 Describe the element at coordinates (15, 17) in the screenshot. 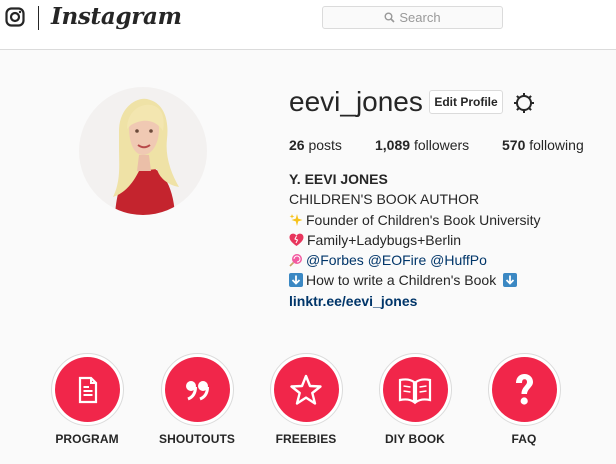

I see `instagram-logo-icon` at that location.